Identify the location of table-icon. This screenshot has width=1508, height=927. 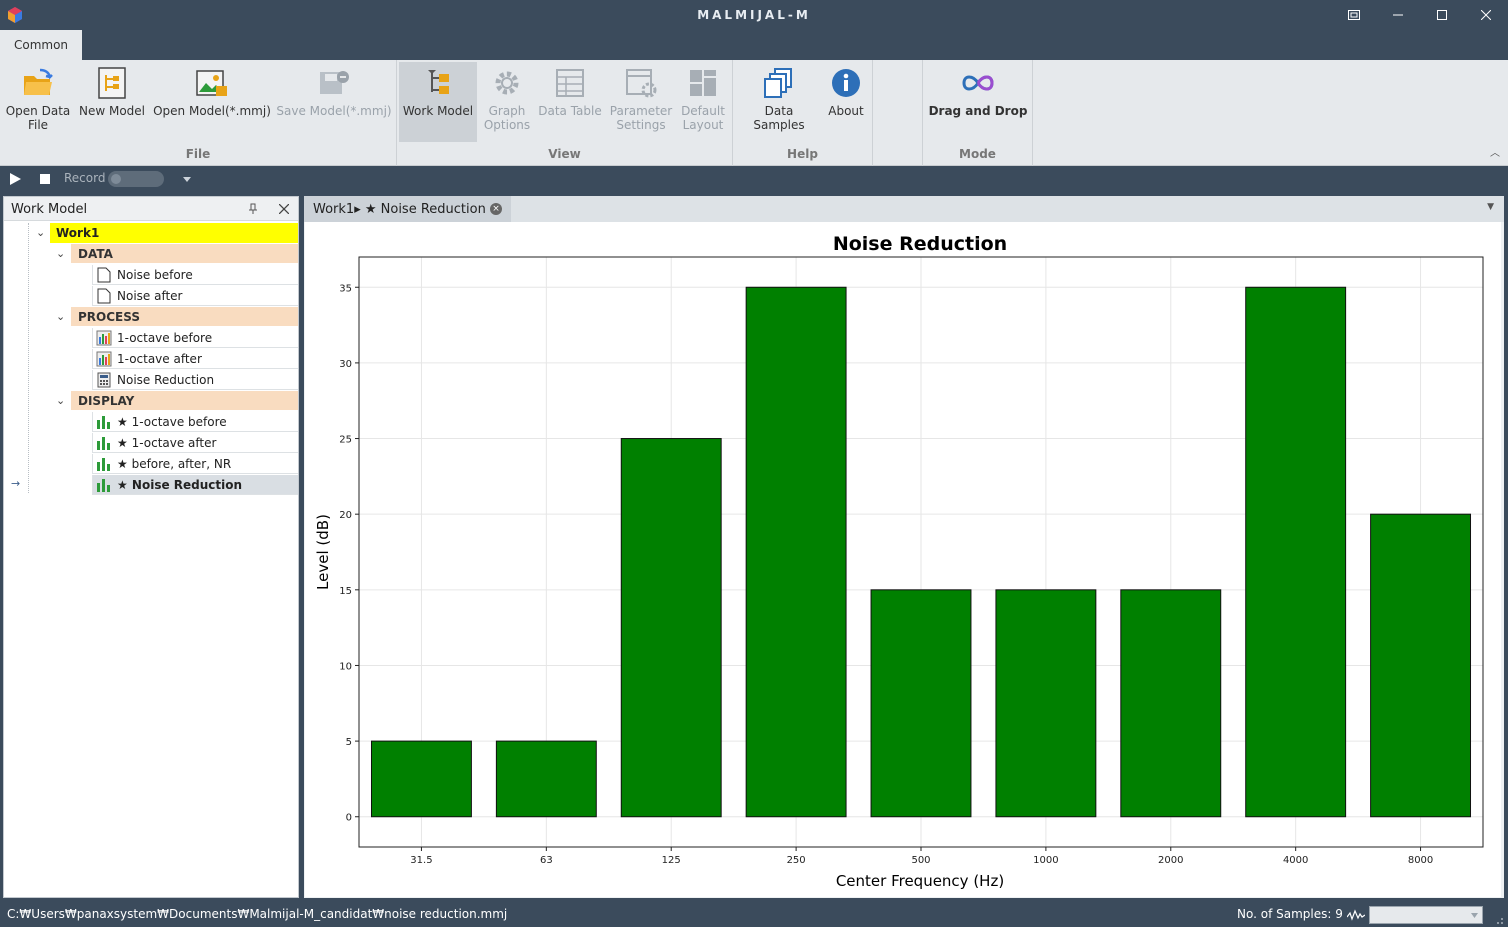
(570, 83).